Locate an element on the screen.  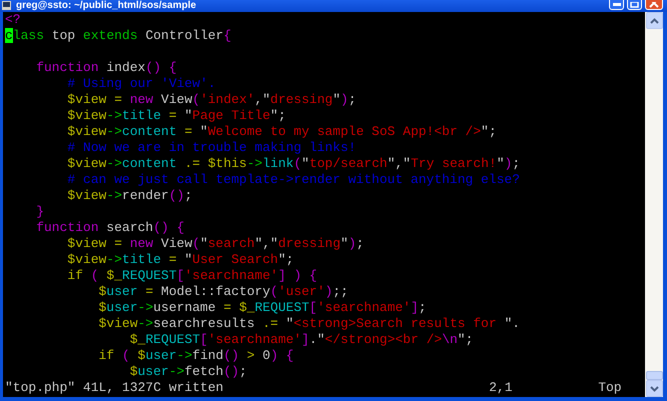
scroll-down-button is located at coordinates (654, 388).